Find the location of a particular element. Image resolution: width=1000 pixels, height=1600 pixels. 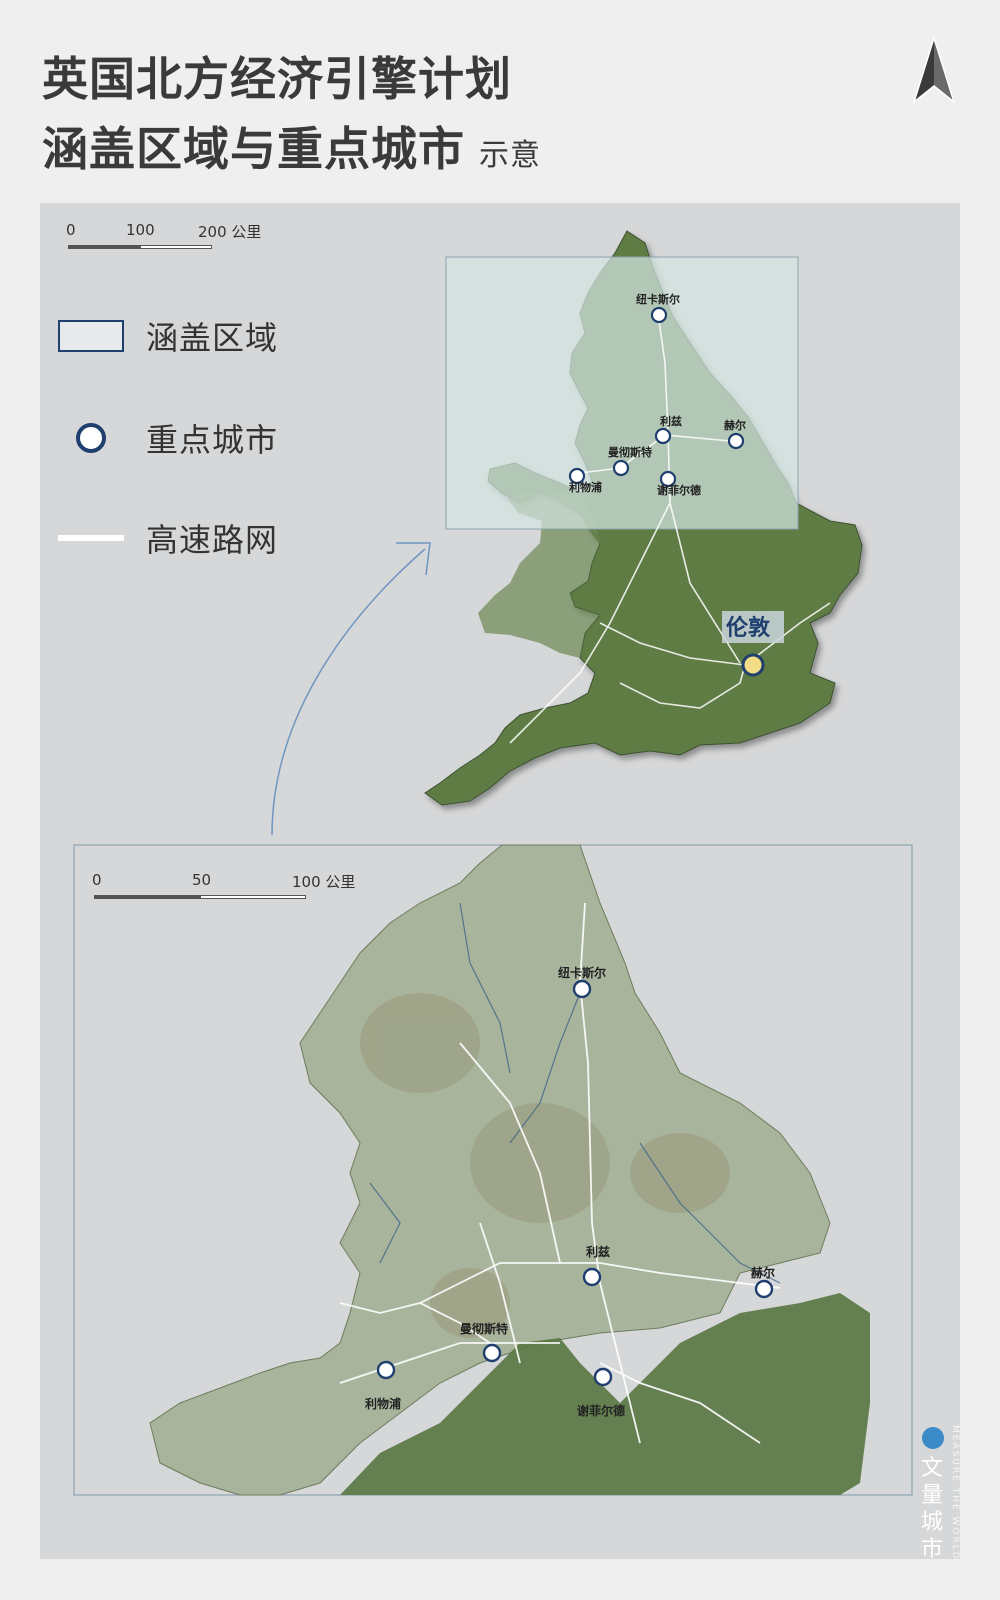

north-arrow-icon is located at coordinates (934, 70).